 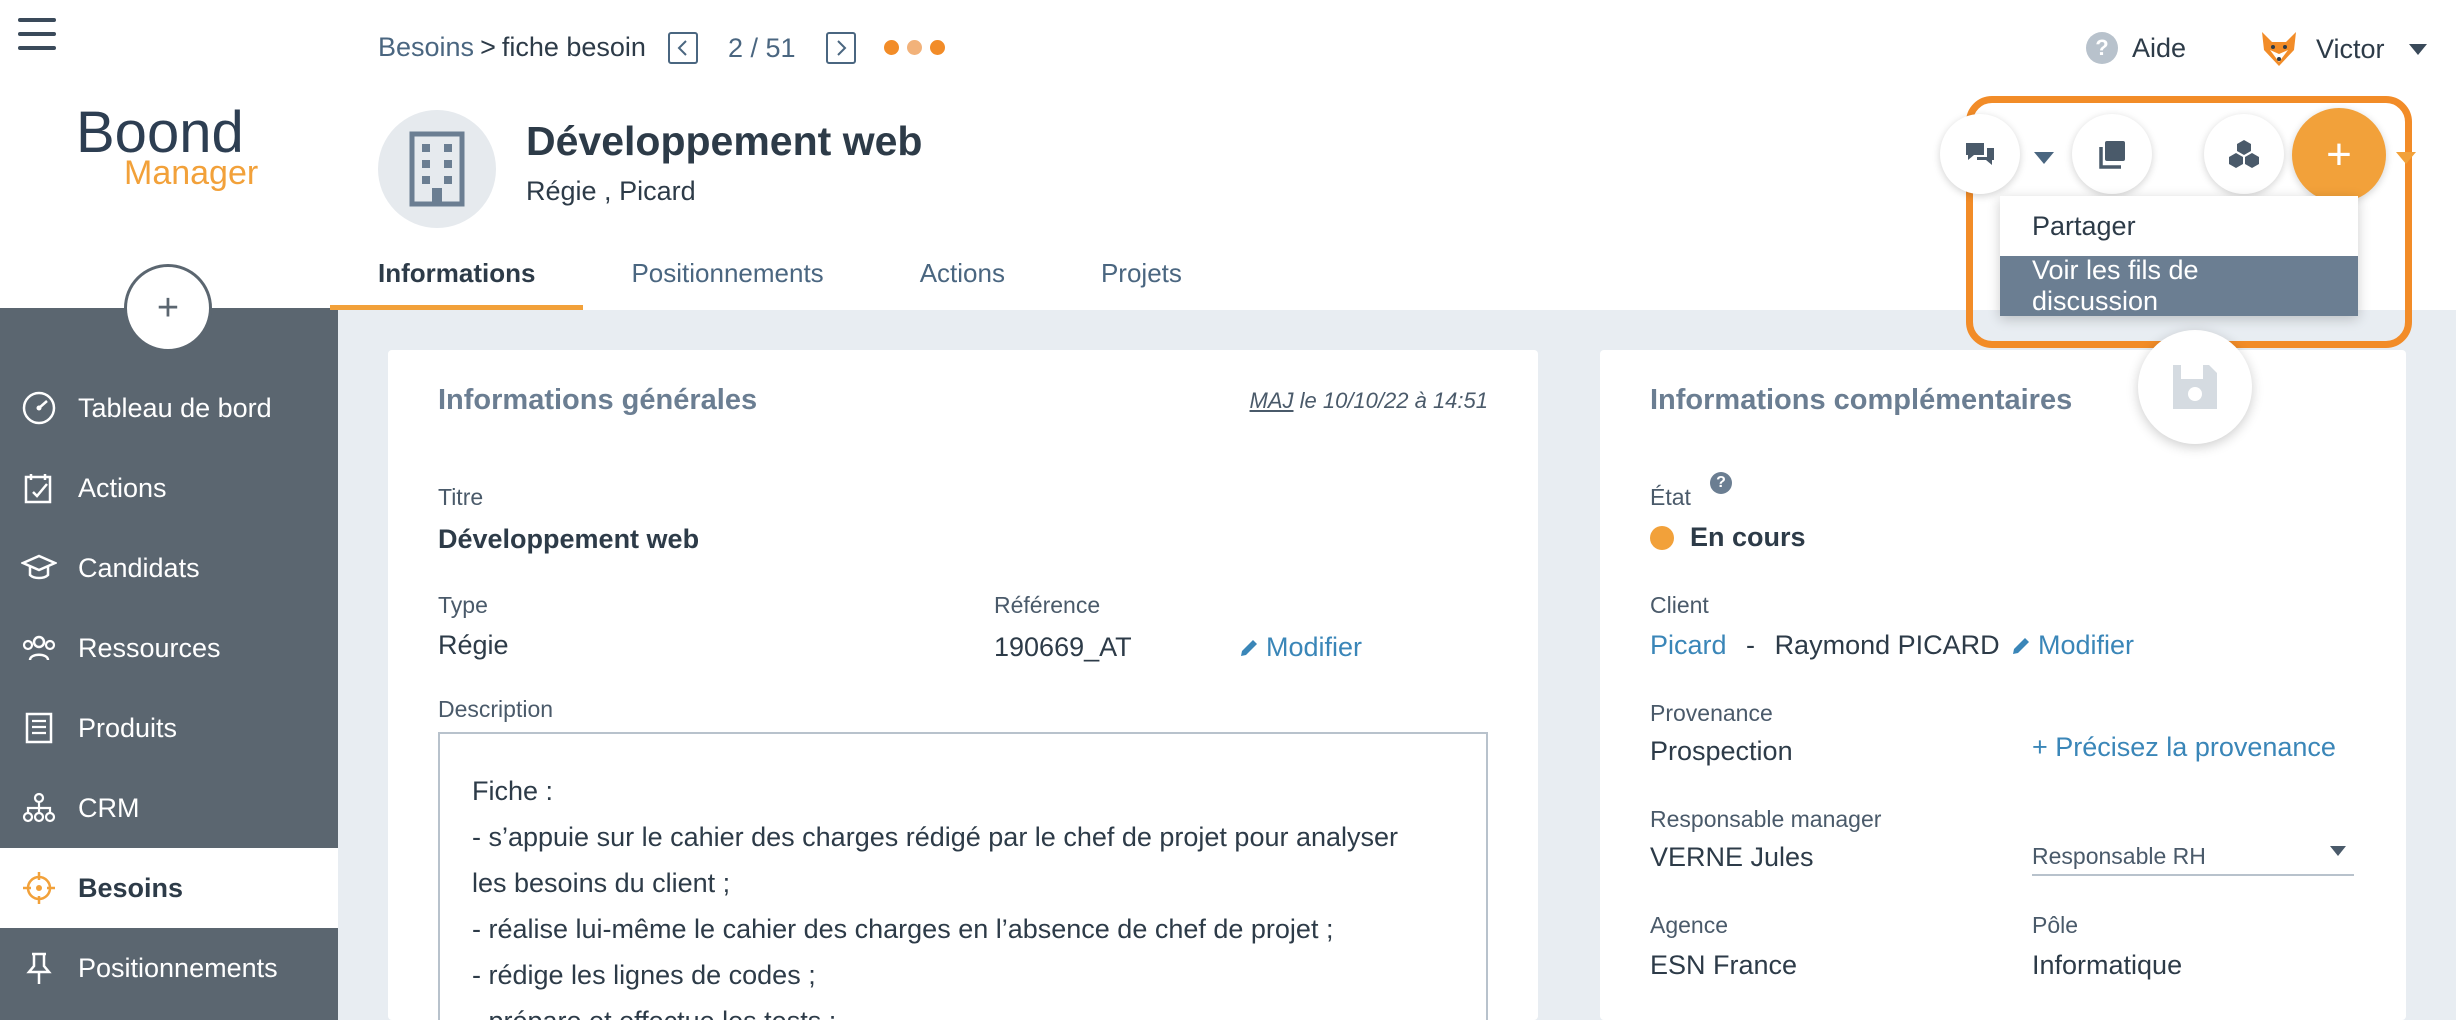 I want to click on discussion-dropdown-menu: Partager Voir les fils de discussion, so click(x=2179, y=256).